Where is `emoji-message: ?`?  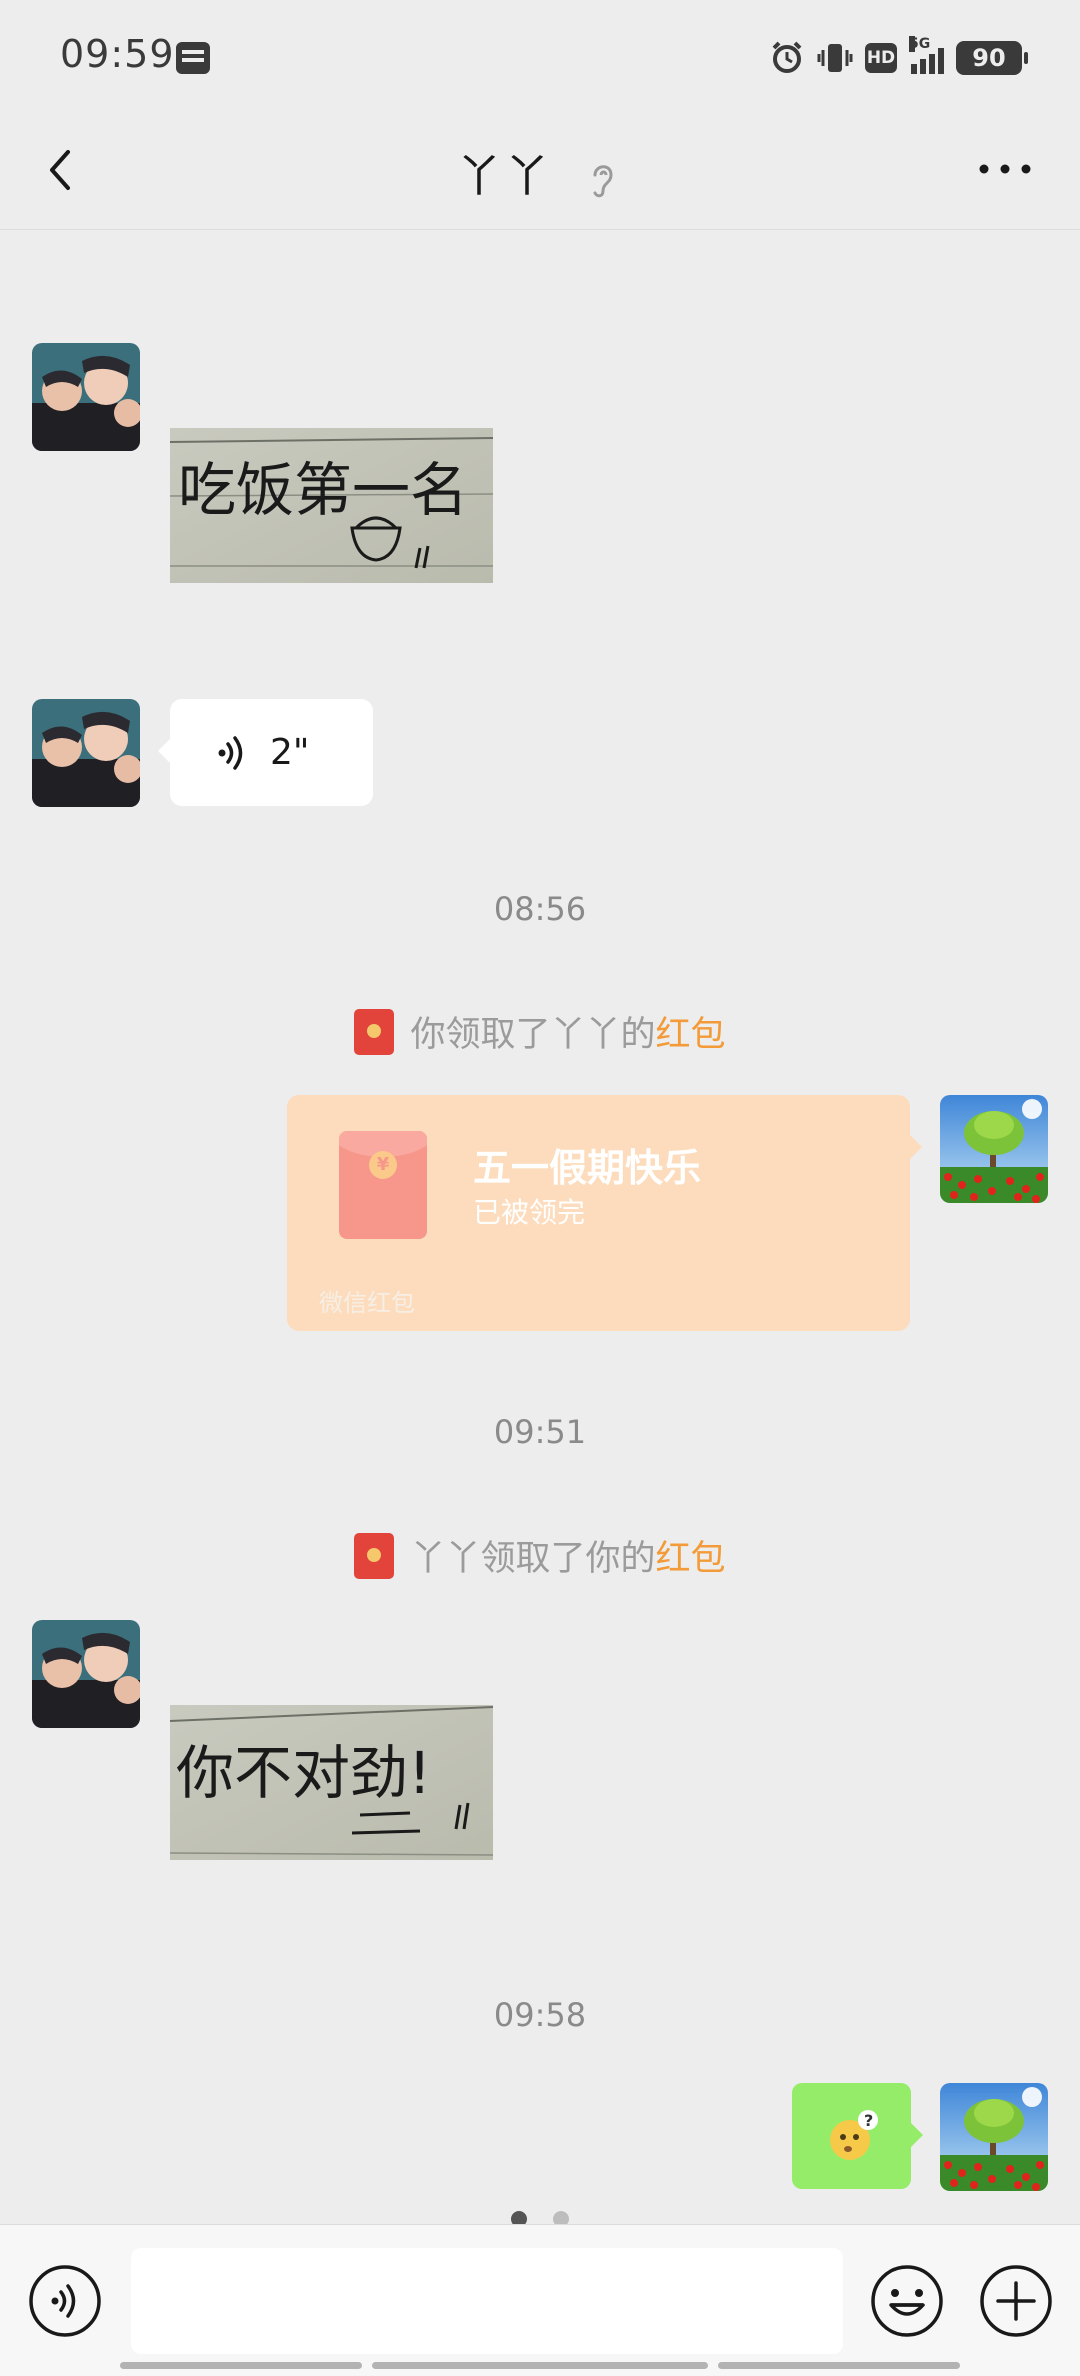
emoji-message: ? is located at coordinates (857, 2136).